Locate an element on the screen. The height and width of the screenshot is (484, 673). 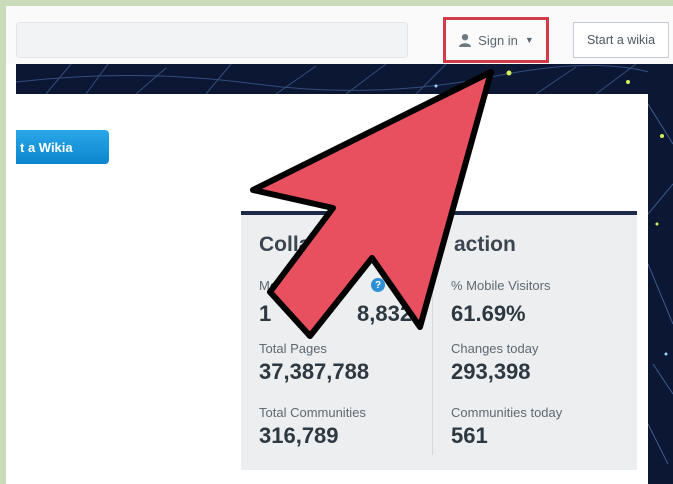
stats-title-left: Colla is located at coordinates (285, 244).